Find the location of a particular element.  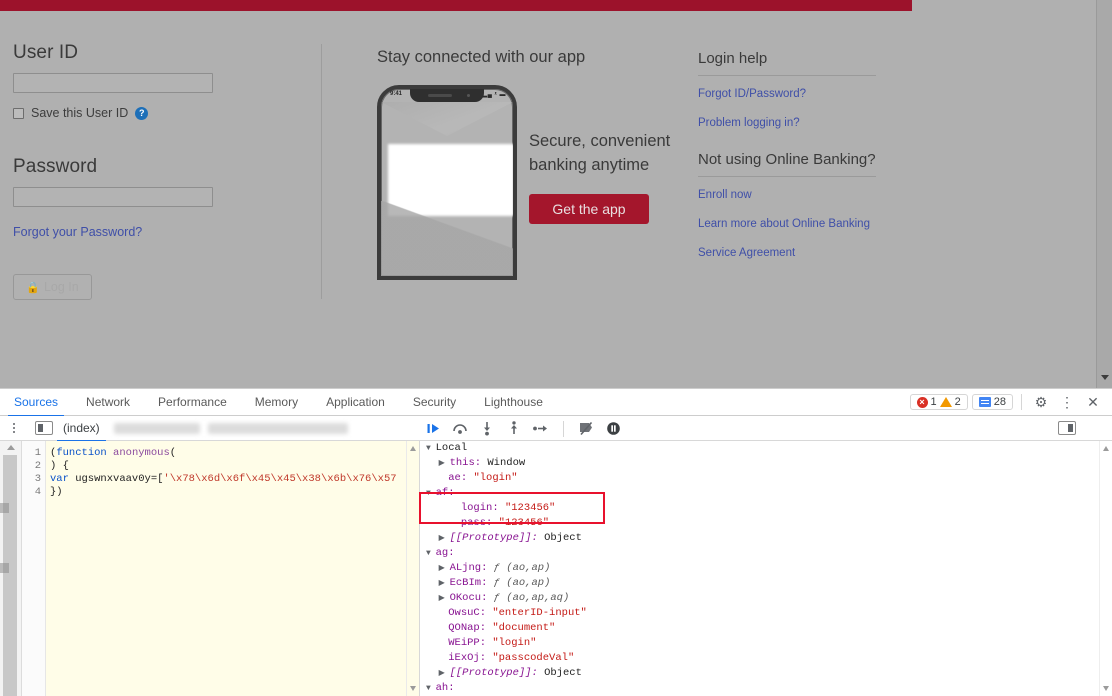

scope-row: ▼ ag: is located at coordinates (769, 553).